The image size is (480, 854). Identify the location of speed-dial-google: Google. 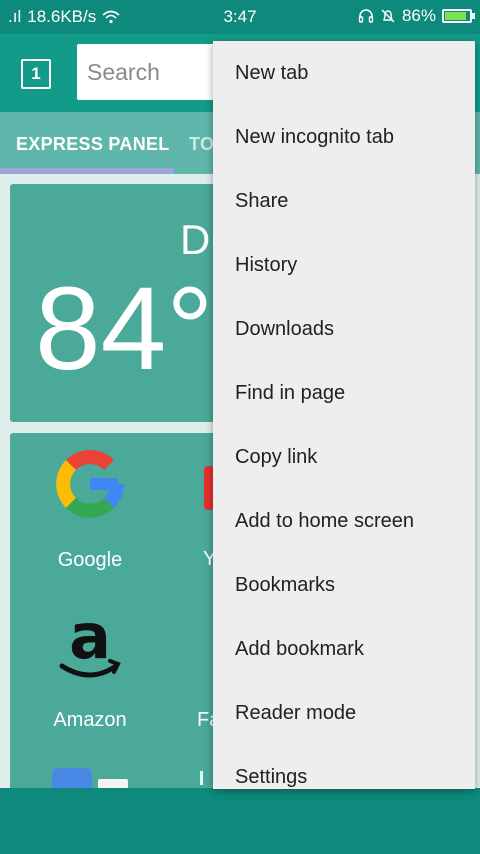
(90, 503).